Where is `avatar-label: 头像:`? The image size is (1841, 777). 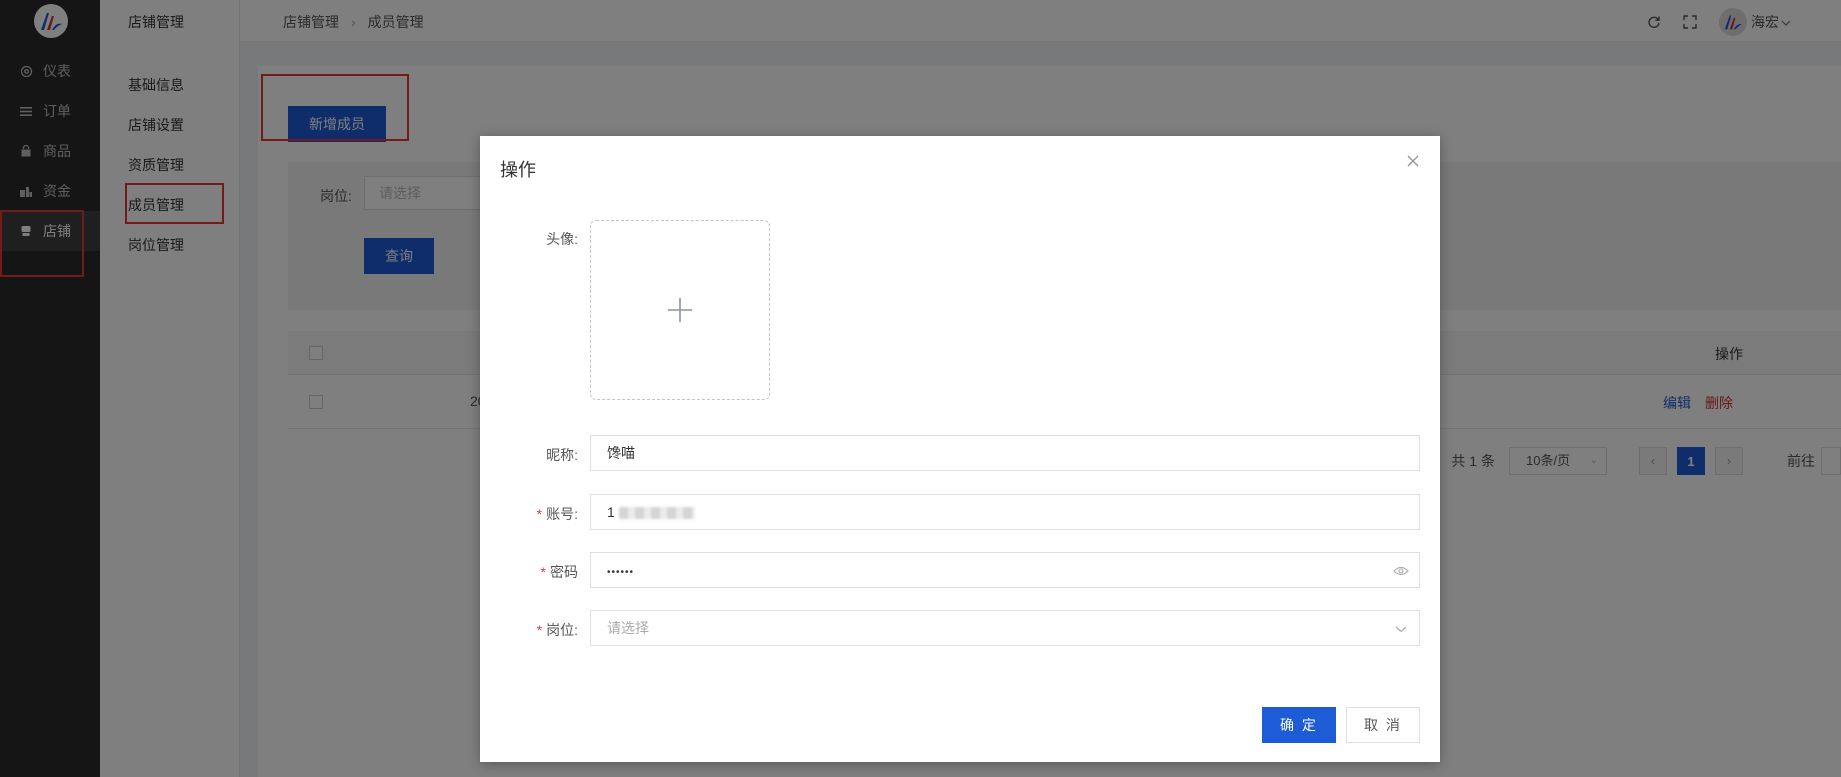
avatar-label: 头像: is located at coordinates (562, 239).